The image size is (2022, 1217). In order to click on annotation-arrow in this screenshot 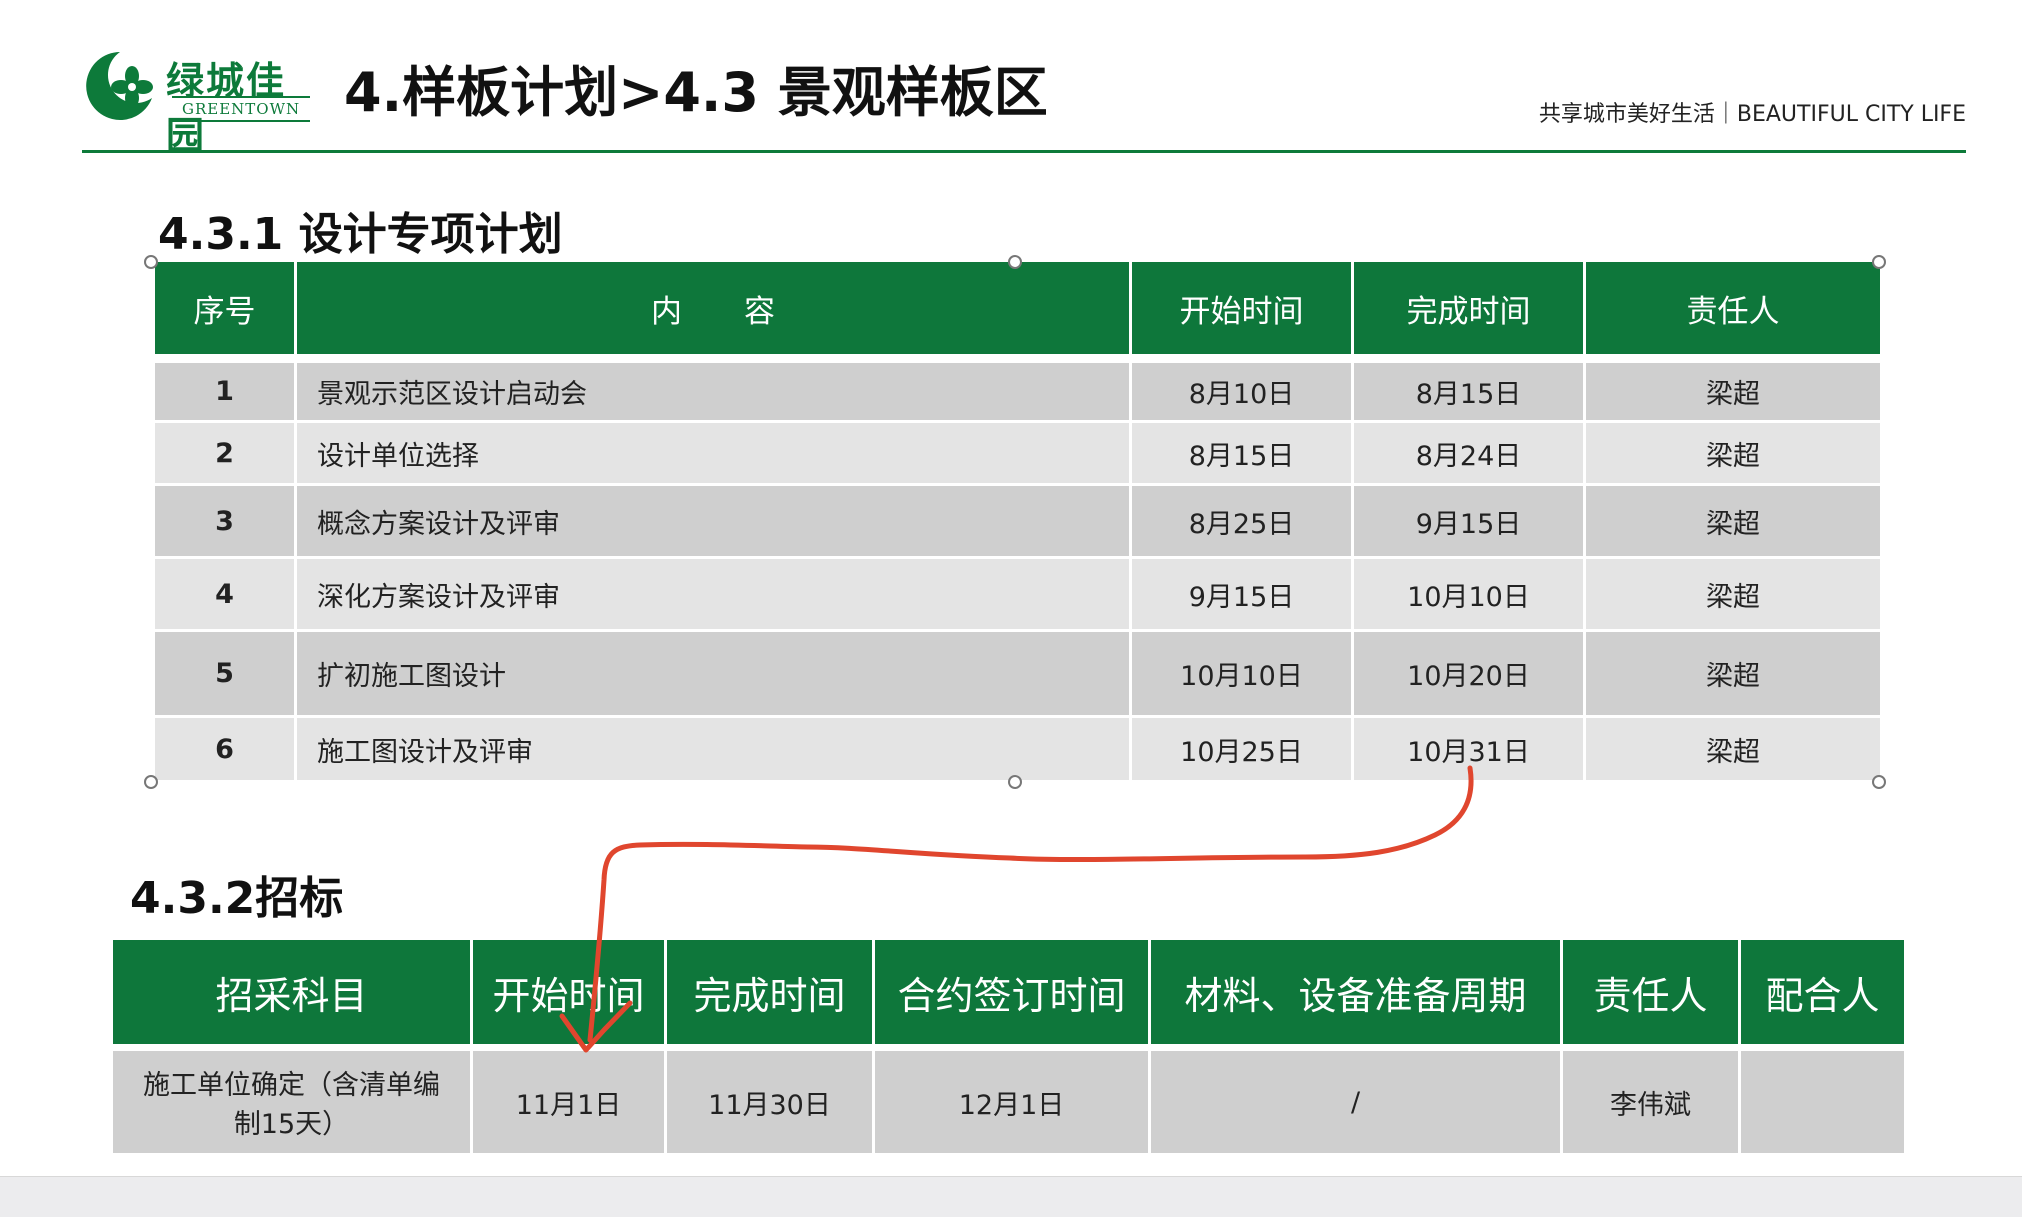, I will do `click(1016, 909)`.